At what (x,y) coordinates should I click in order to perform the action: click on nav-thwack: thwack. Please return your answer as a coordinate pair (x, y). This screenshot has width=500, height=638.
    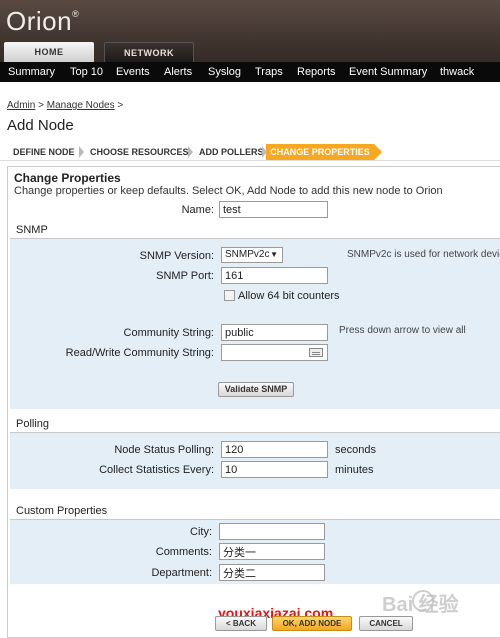
    Looking at the image, I should click on (457, 72).